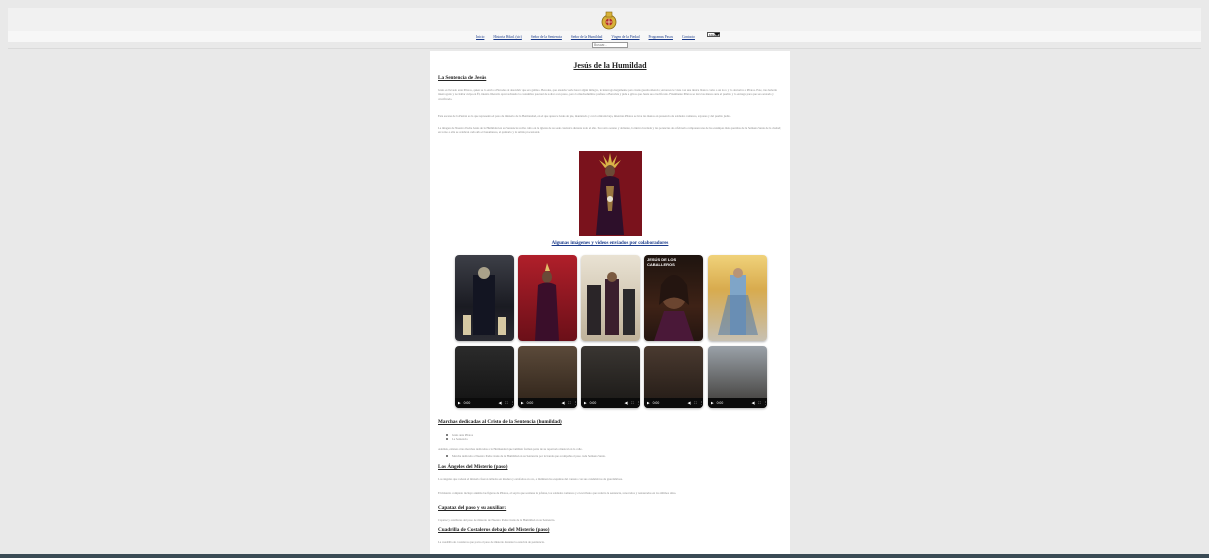 This screenshot has width=1209, height=558. I want to click on nav-link-piedad: Virgen de la Piedad, so click(625, 37).